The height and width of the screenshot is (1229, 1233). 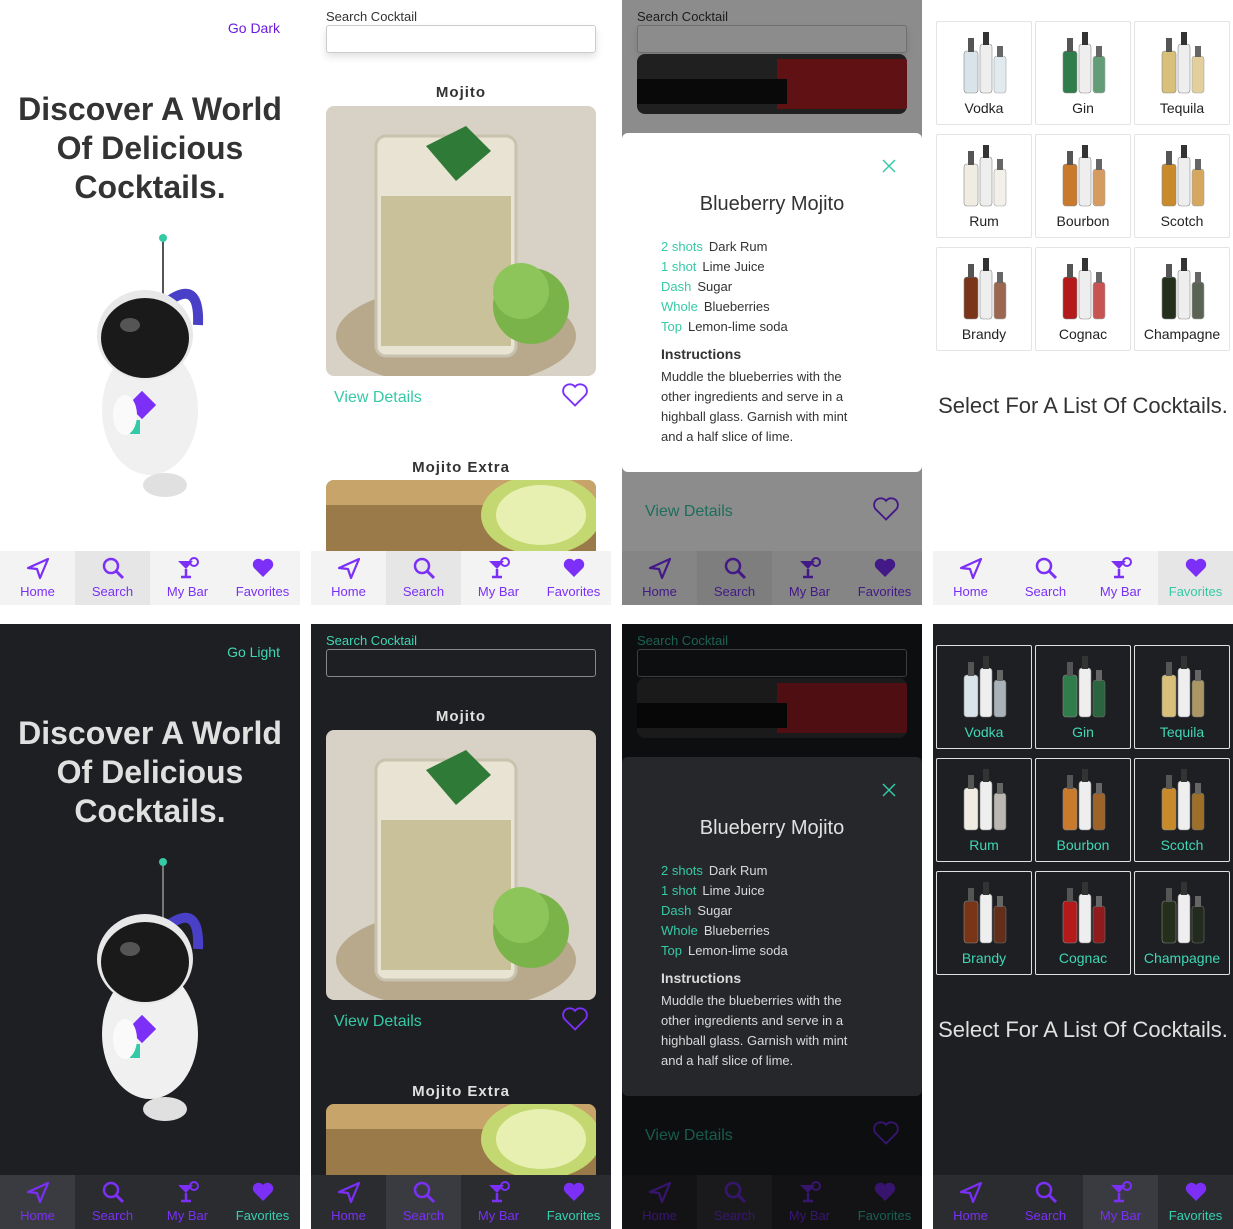 I want to click on spirit-label: Tequila, so click(x=1182, y=108).